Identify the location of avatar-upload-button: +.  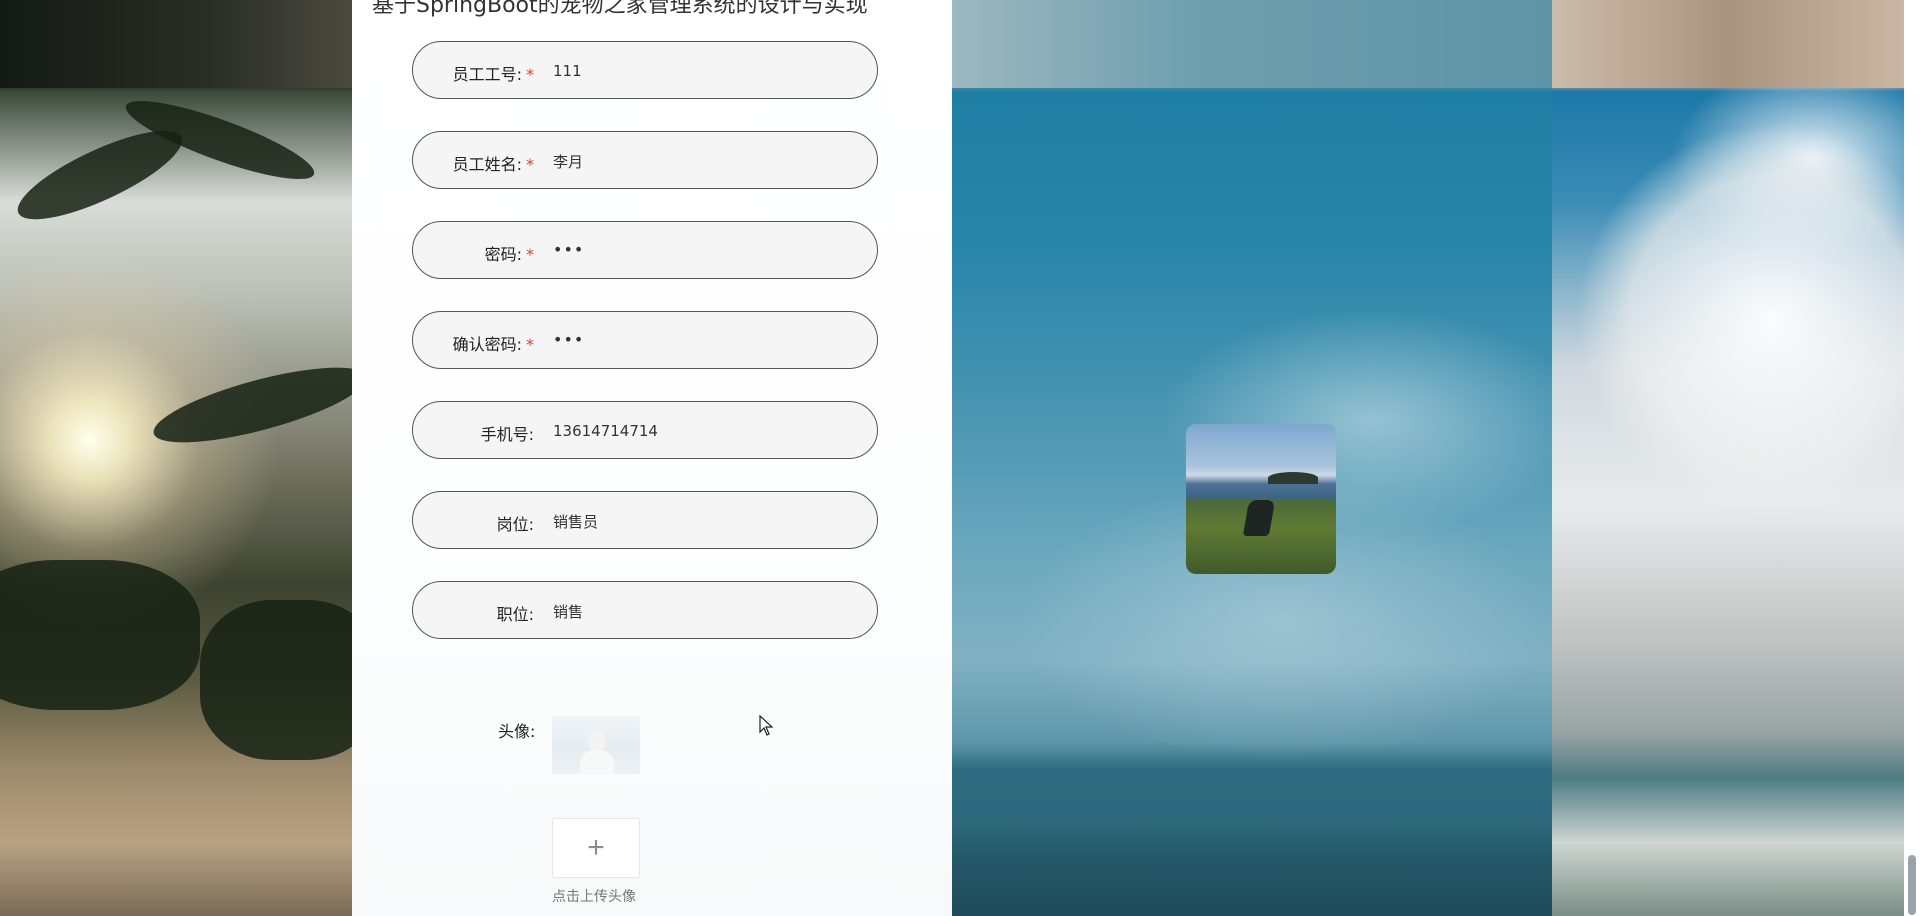
(596, 848).